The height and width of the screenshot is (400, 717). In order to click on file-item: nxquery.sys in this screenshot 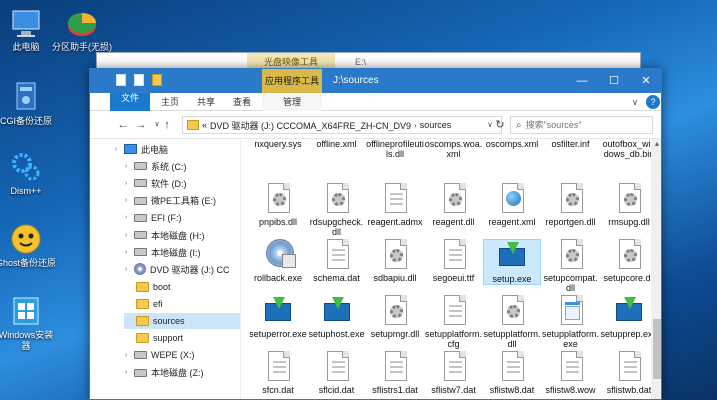, I will do `click(278, 144)`.